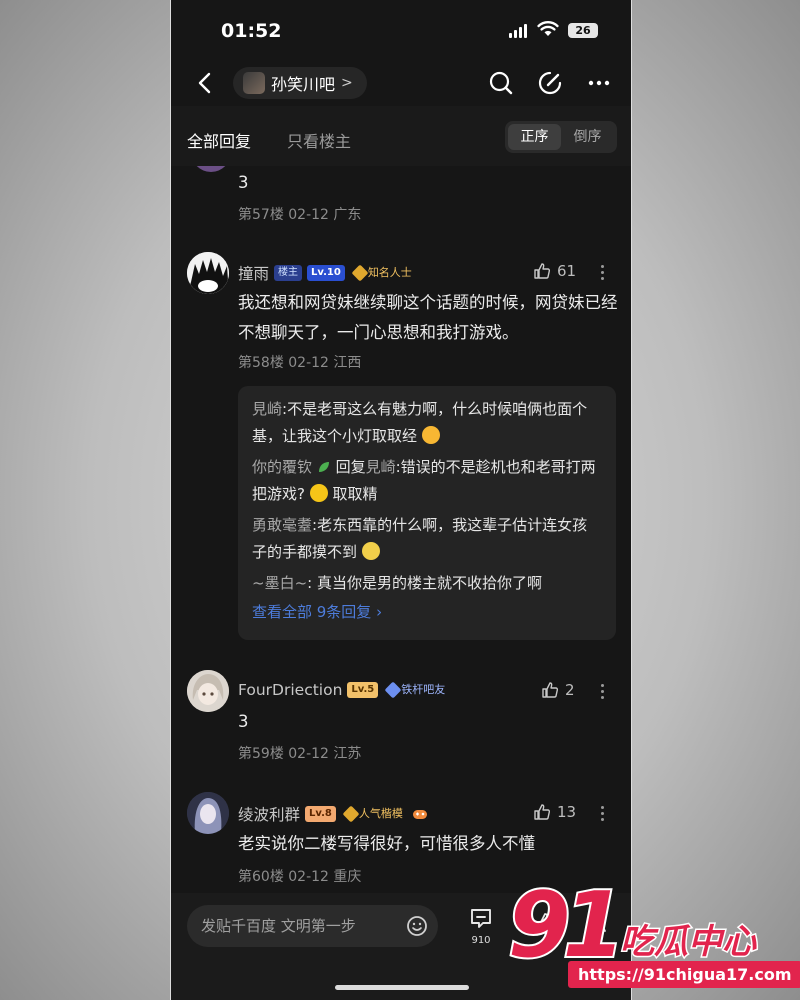 Image resolution: width=800 pixels, height=1000 pixels. I want to click on reply-author: ~墨白~, so click(279, 583).